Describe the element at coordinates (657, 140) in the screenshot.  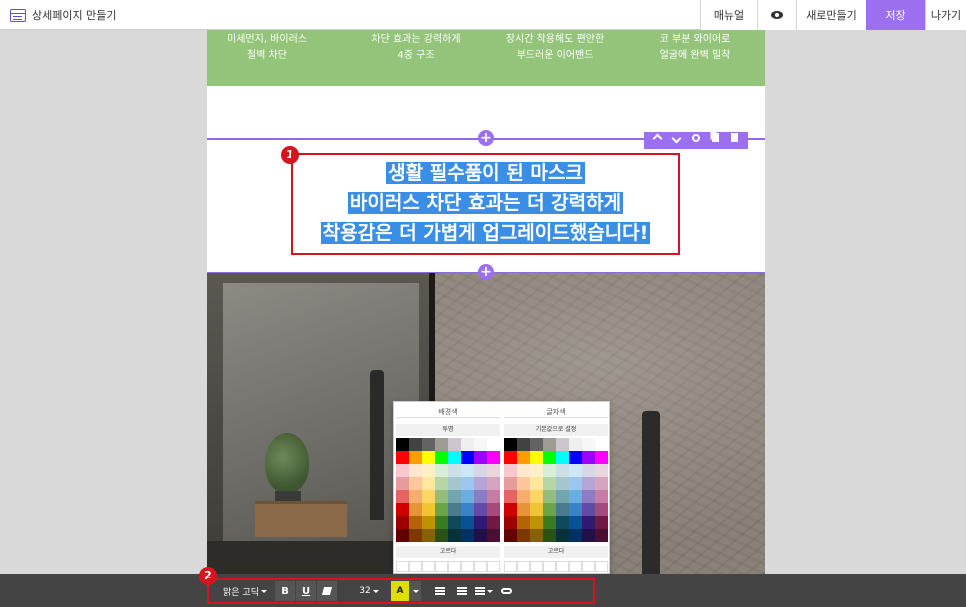
I see `chevron-up-icon` at that location.